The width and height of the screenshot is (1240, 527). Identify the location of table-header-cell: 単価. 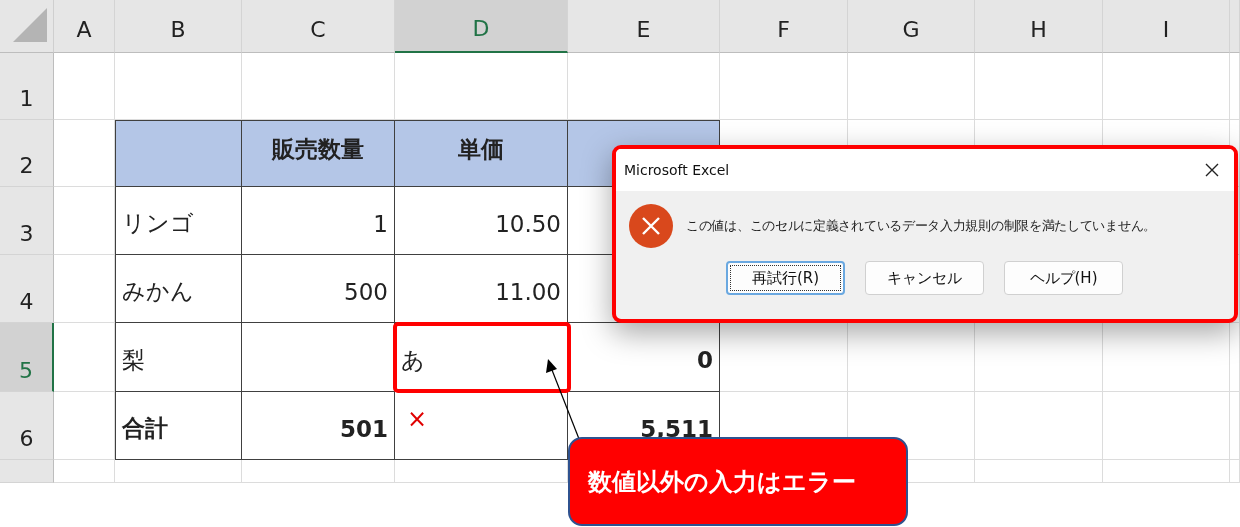
(481, 153).